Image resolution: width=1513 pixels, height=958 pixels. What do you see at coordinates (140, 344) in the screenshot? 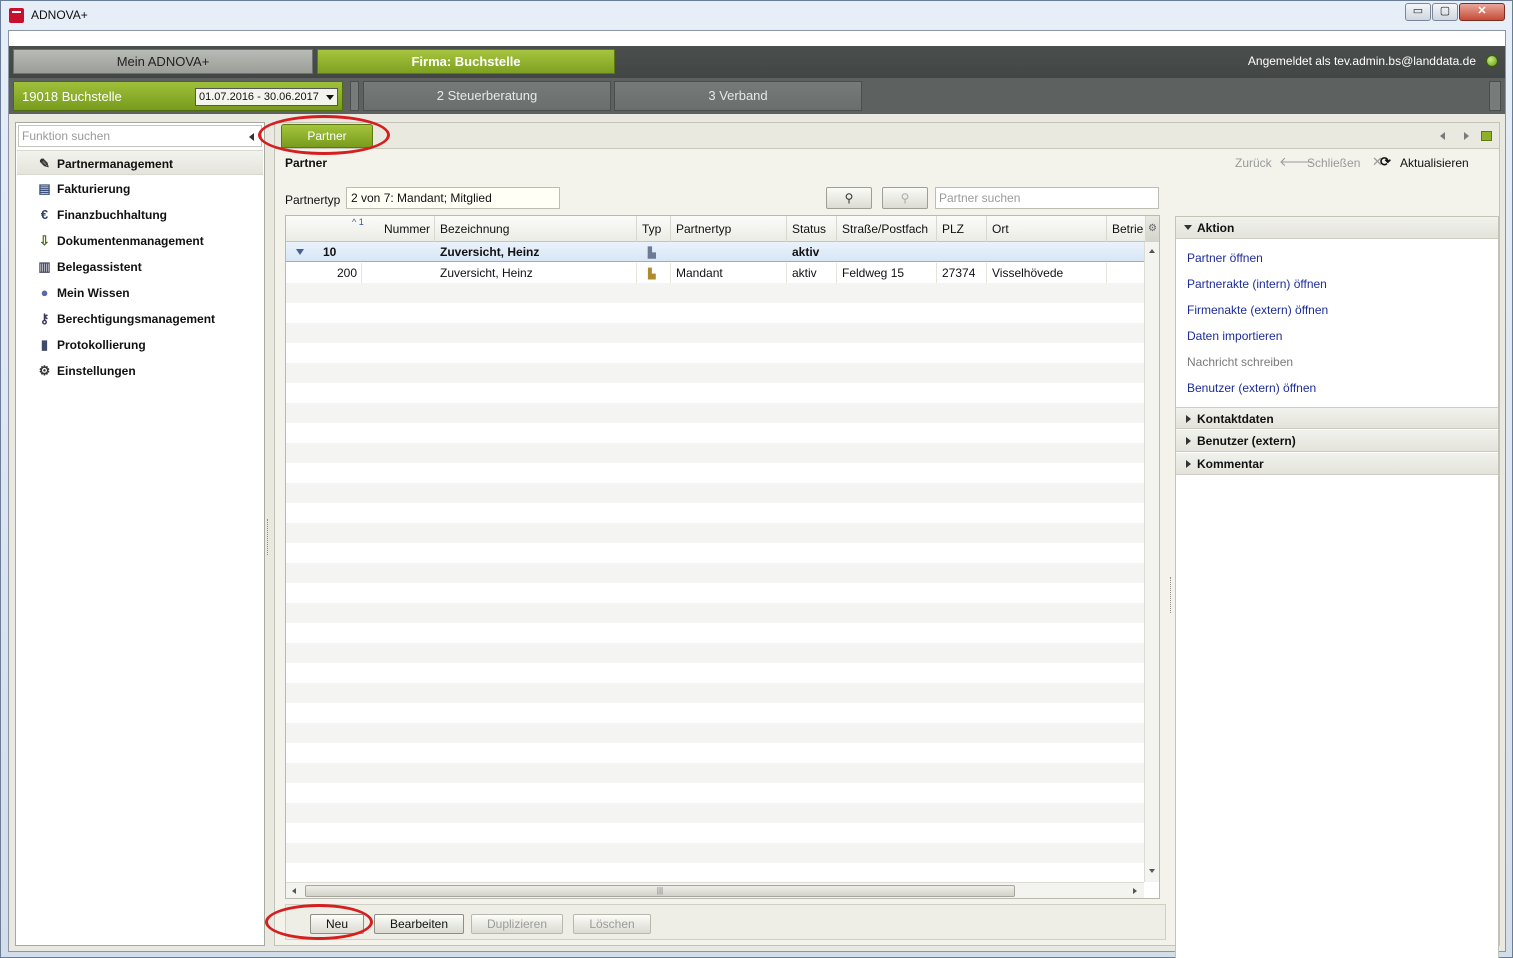
I see `sidebar-item-protokollierung: ▮ Protokollierung` at bounding box center [140, 344].